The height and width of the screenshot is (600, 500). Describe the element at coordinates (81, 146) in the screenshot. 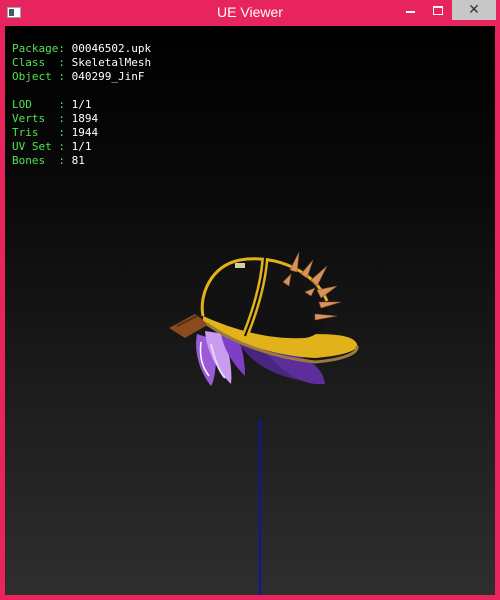

I see `uvset-value: 1/1` at that location.